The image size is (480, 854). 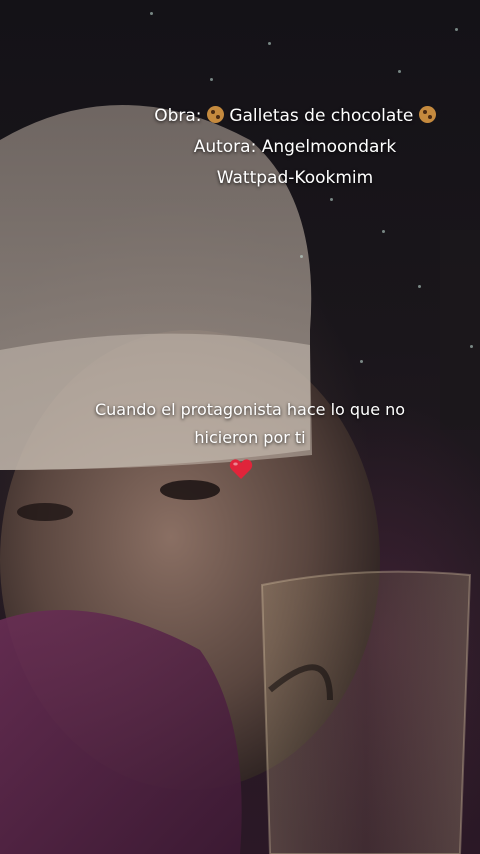 I want to click on caption-line-2: hicieron por ti, so click(x=250, y=437).